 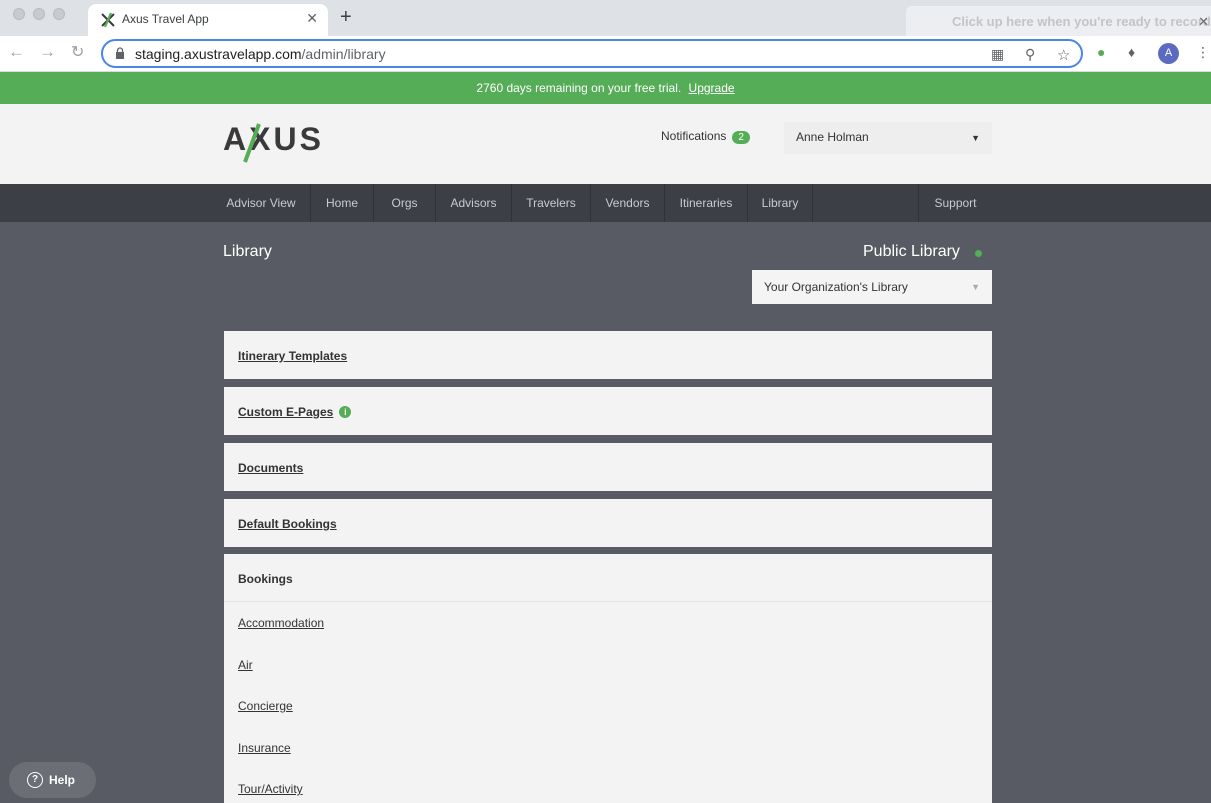 What do you see at coordinates (1030, 54) in the screenshot?
I see `zoom-icon: ⚲` at bounding box center [1030, 54].